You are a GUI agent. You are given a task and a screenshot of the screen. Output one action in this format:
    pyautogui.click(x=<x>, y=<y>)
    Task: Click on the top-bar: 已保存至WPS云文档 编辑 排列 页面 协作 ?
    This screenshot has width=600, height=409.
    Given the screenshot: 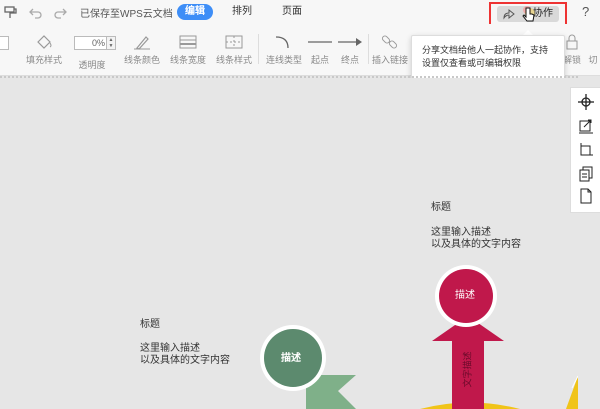 What is the action you would take?
    pyautogui.click(x=300, y=13)
    